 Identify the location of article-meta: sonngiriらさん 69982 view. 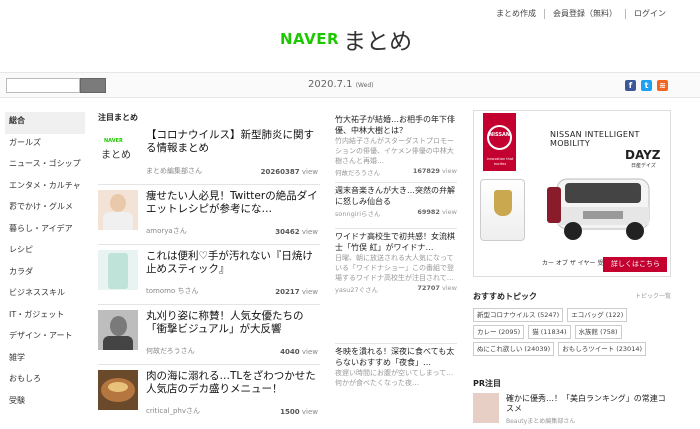
(396, 213).